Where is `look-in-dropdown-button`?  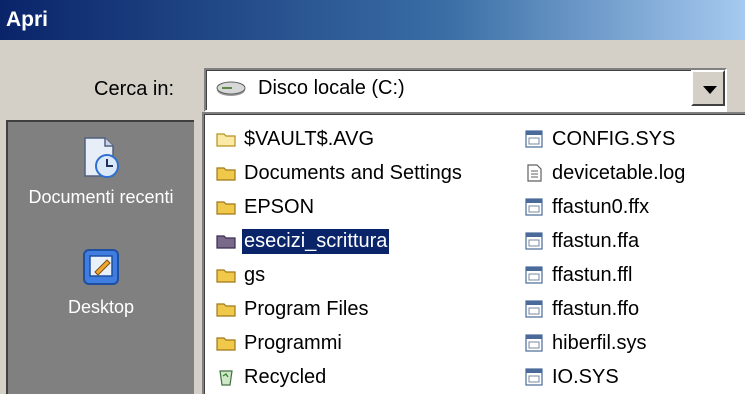 look-in-dropdown-button is located at coordinates (708, 88).